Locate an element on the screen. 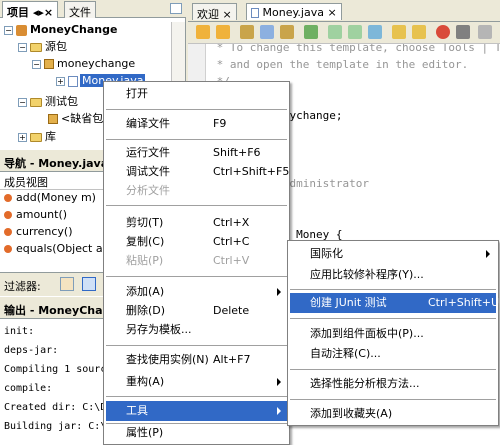 This screenshot has height=445, width=500. shift-left-icon is located at coordinates (399, 32).